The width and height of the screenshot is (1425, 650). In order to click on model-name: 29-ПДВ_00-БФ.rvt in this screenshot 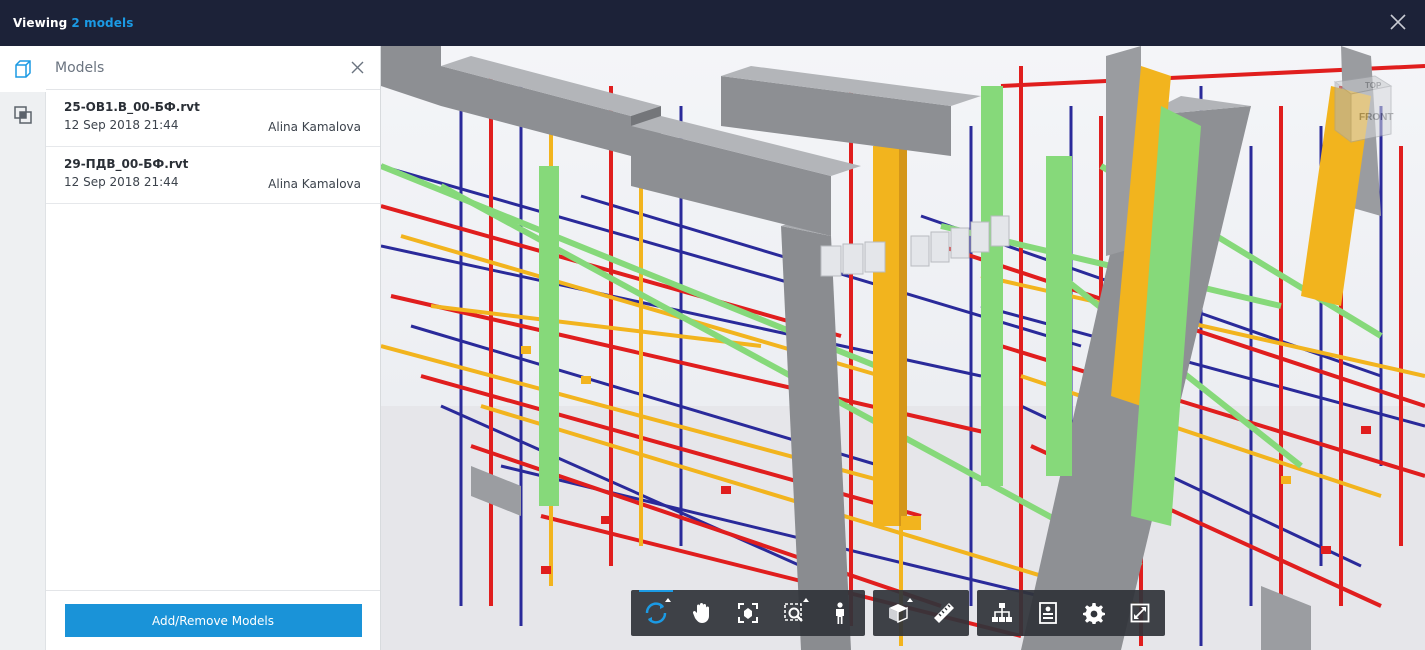, I will do `click(126, 164)`.